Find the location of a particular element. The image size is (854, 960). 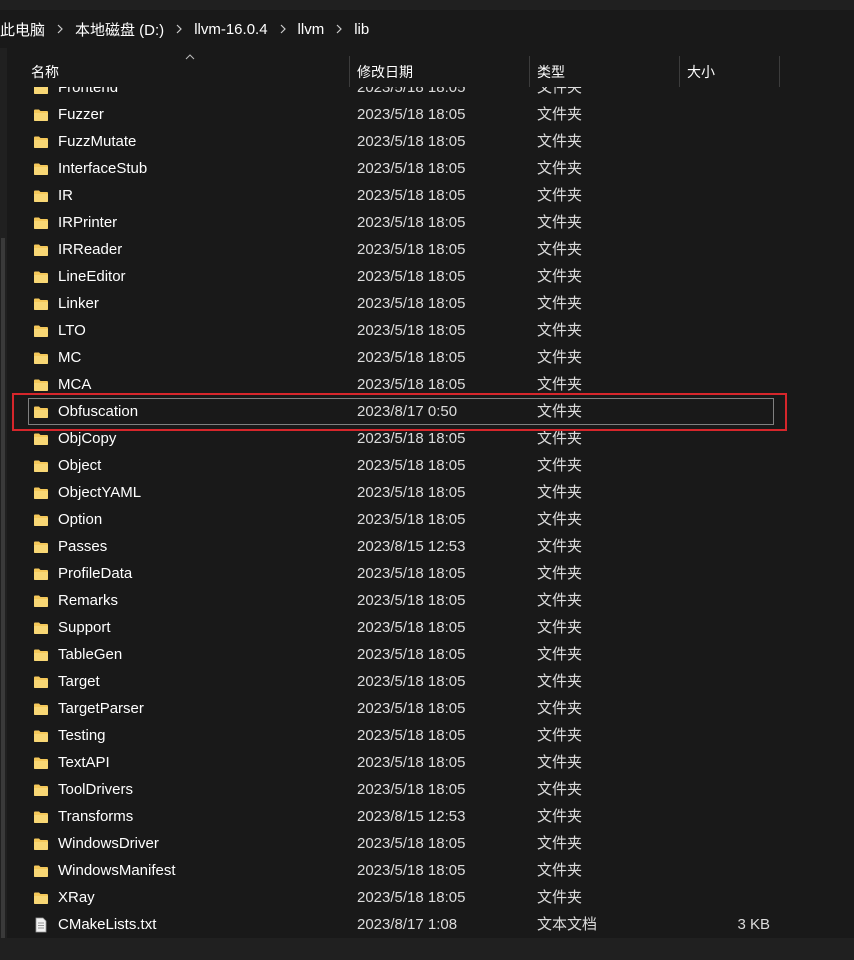

column-header-date: 修改日期 is located at coordinates (385, 71).